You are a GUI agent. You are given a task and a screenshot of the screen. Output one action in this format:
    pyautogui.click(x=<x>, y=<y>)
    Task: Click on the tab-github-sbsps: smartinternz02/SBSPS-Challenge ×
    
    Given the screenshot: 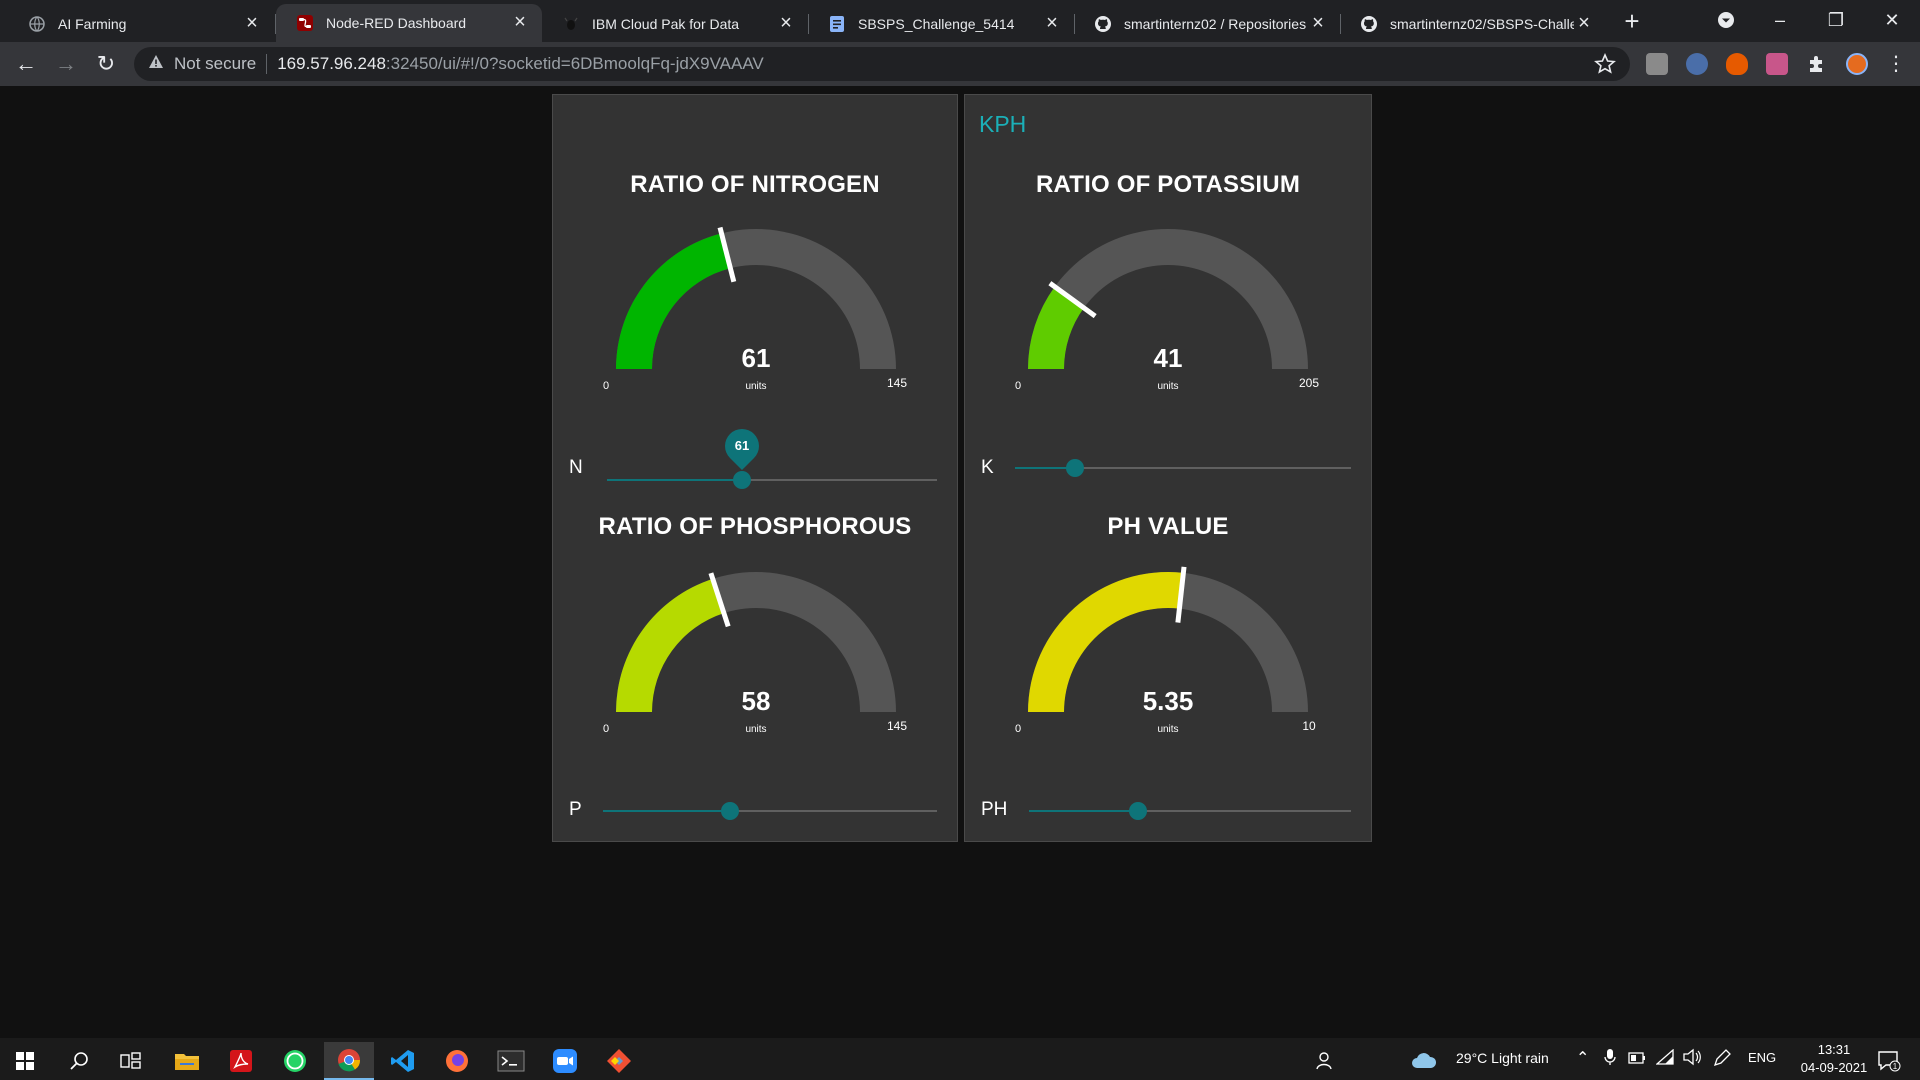 What is the action you would take?
    pyautogui.click(x=1473, y=24)
    